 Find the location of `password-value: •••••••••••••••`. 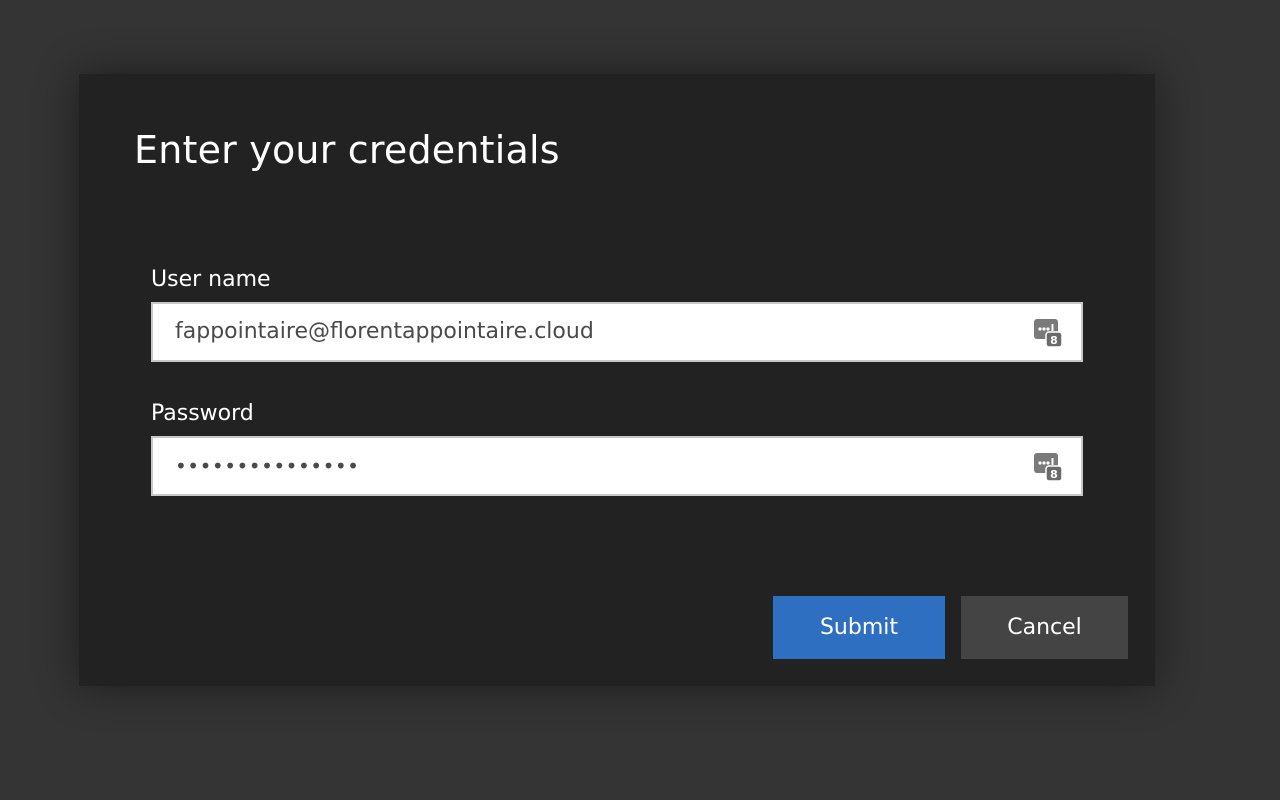

password-value: ••••••••••••••• is located at coordinates (267, 466).